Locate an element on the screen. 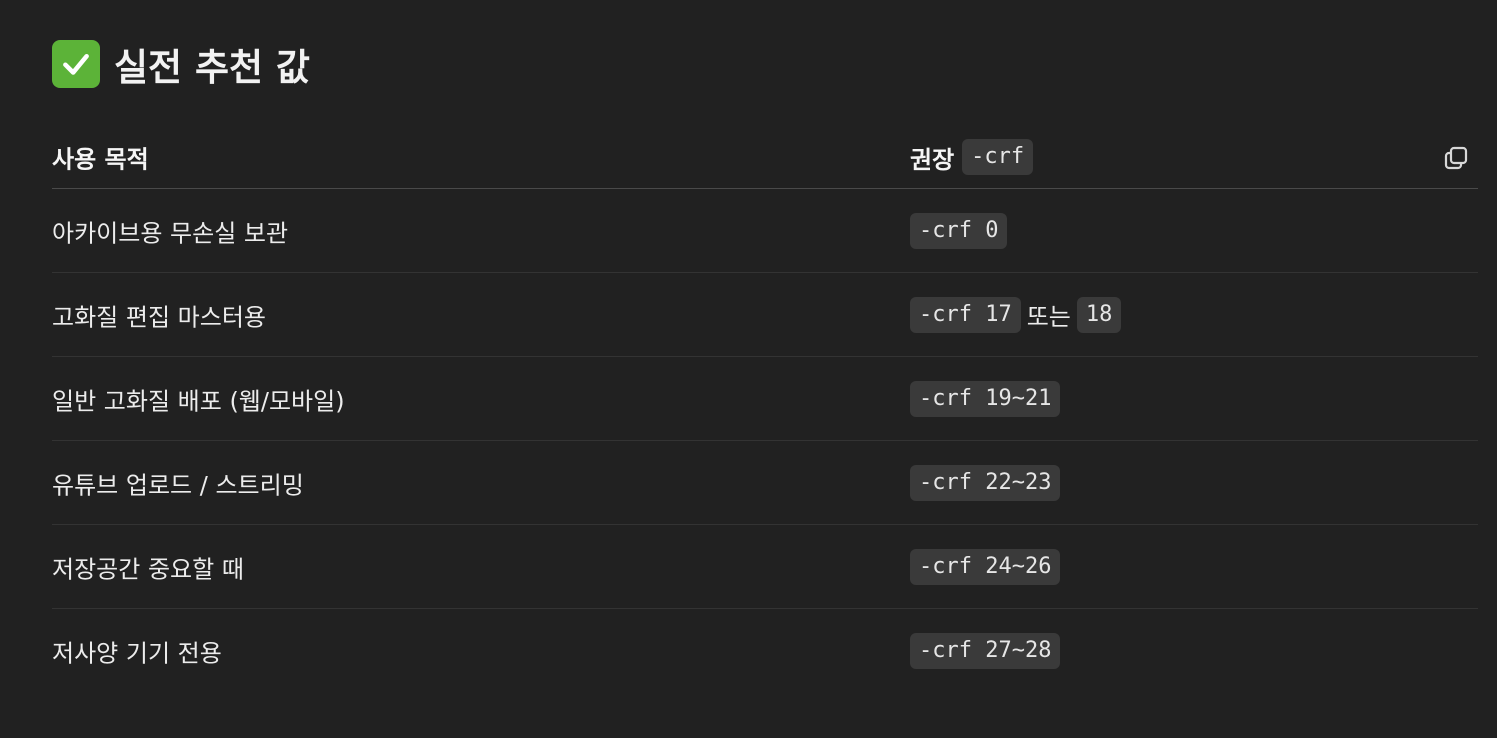  row-purpose: 아카이브용 무손실 보관 is located at coordinates (170, 233).